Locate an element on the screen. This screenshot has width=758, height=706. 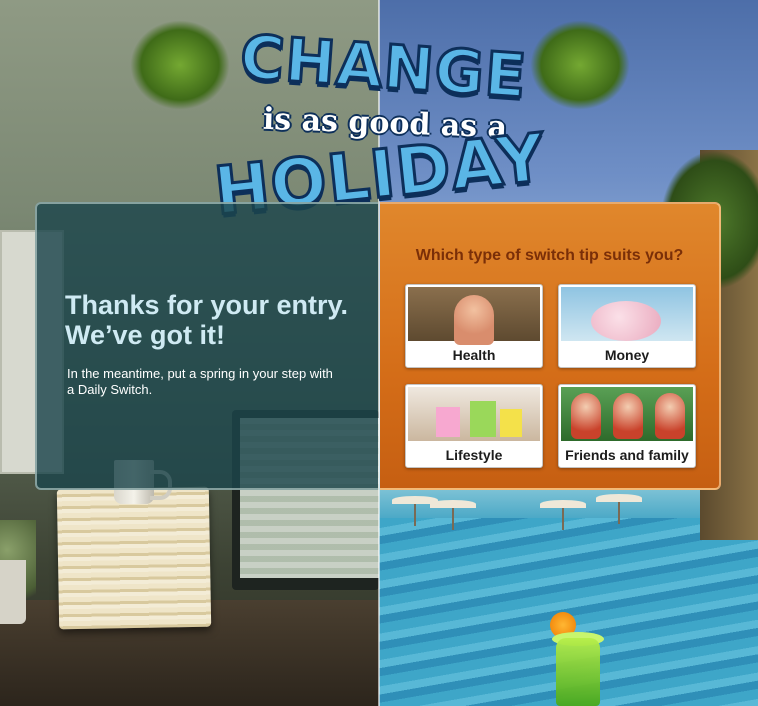
health-photo is located at coordinates (474, 316).